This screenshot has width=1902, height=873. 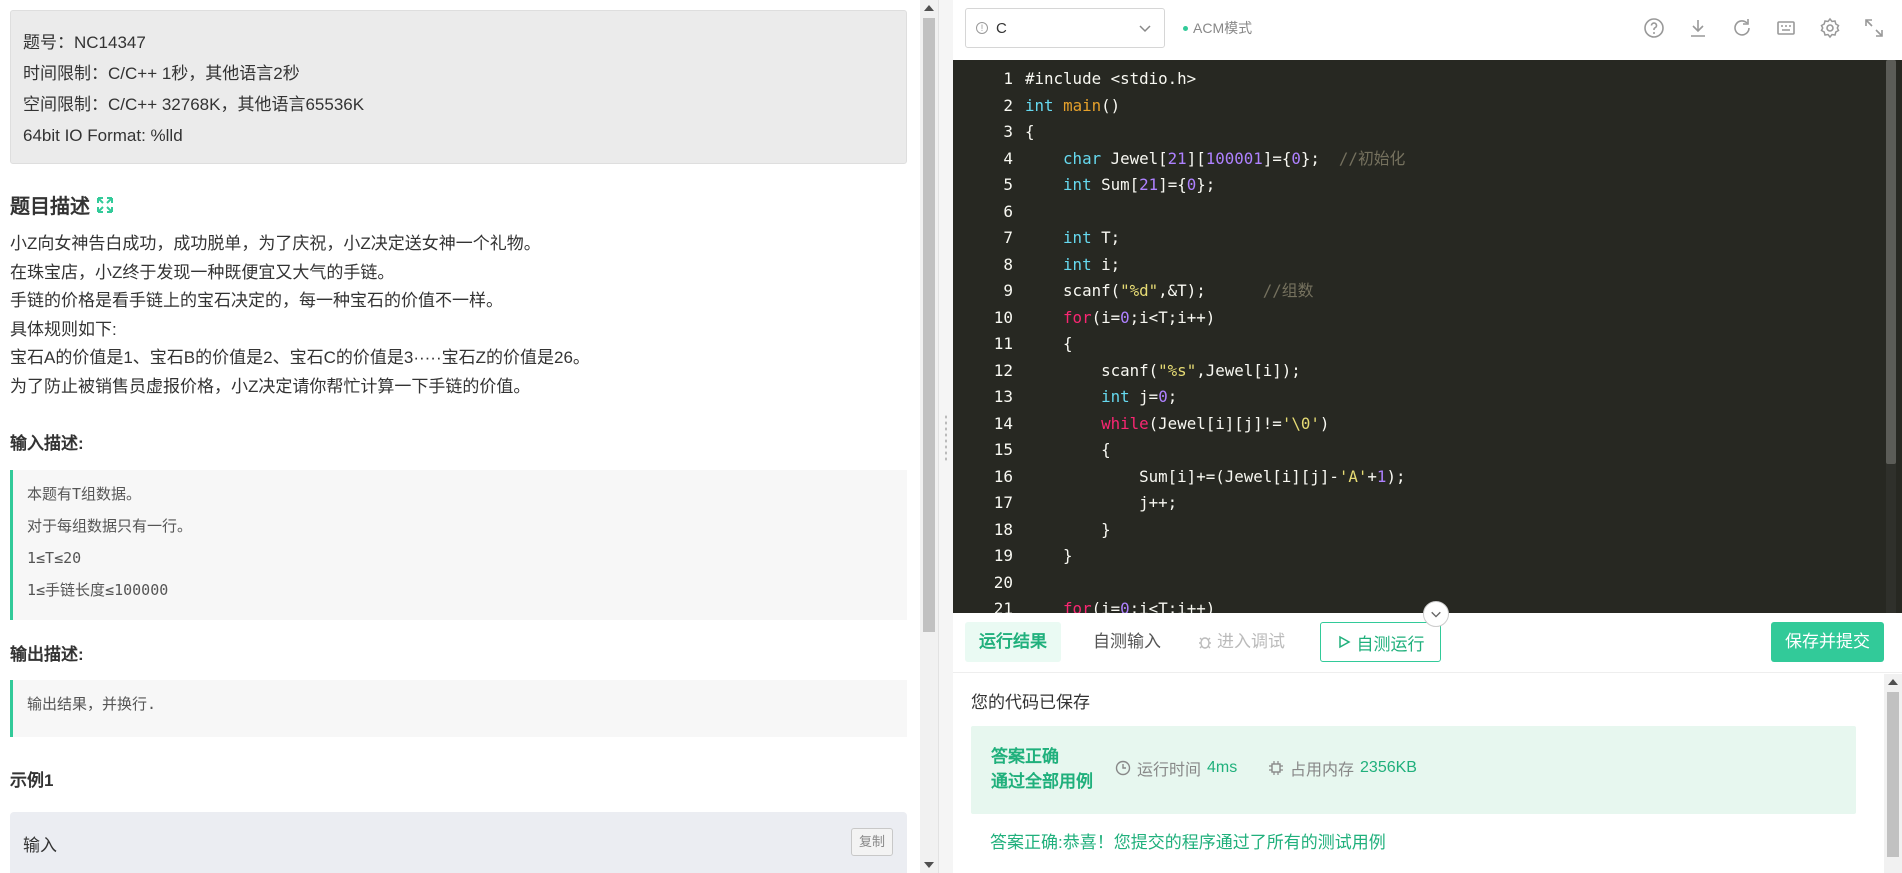 What do you see at coordinates (103, 135) in the screenshot?
I see `io-format: 64bit IO Format: %lld` at bounding box center [103, 135].